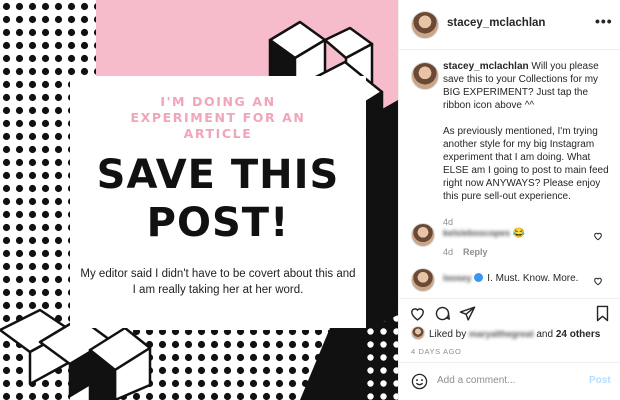  What do you see at coordinates (545, 334) in the screenshot?
I see `likes-middle: and` at bounding box center [545, 334].